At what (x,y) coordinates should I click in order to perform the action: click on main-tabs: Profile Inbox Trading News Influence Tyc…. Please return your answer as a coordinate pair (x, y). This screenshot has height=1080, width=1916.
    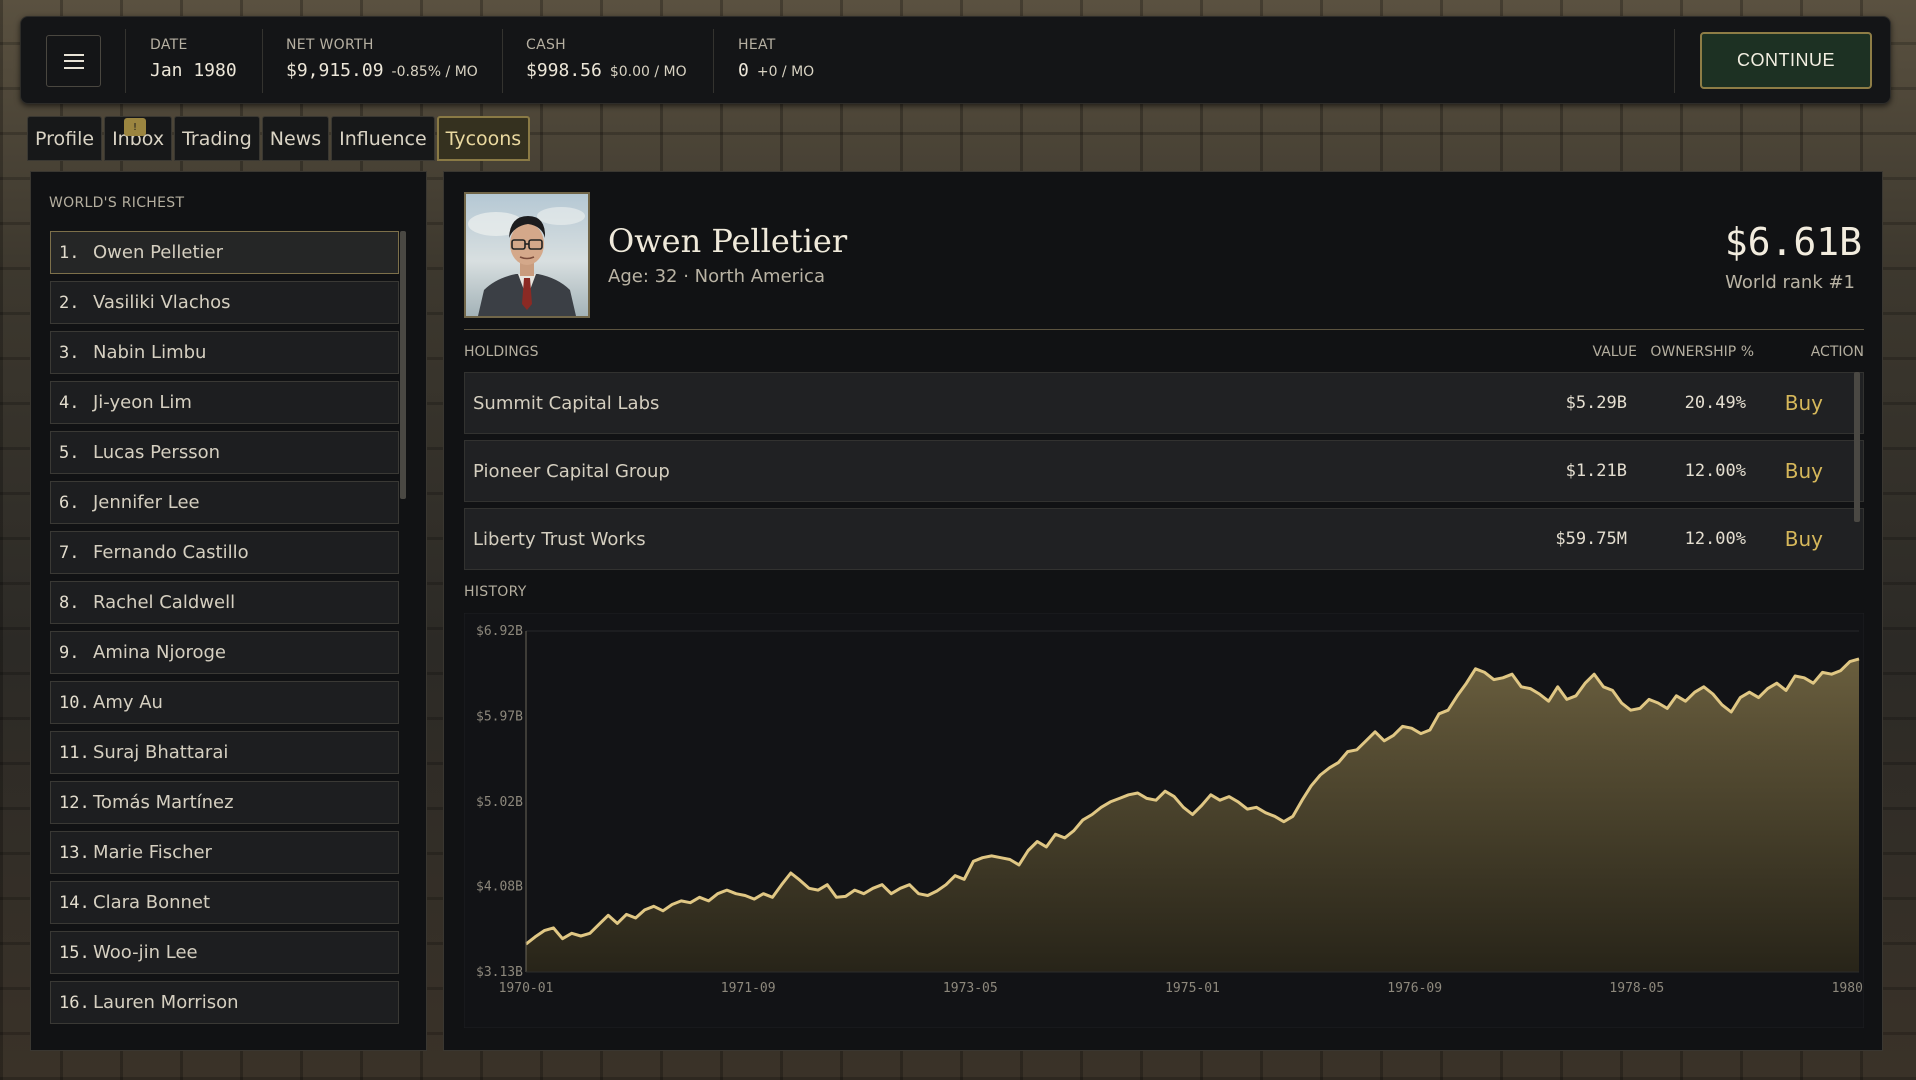
    Looking at the image, I should click on (279, 138).